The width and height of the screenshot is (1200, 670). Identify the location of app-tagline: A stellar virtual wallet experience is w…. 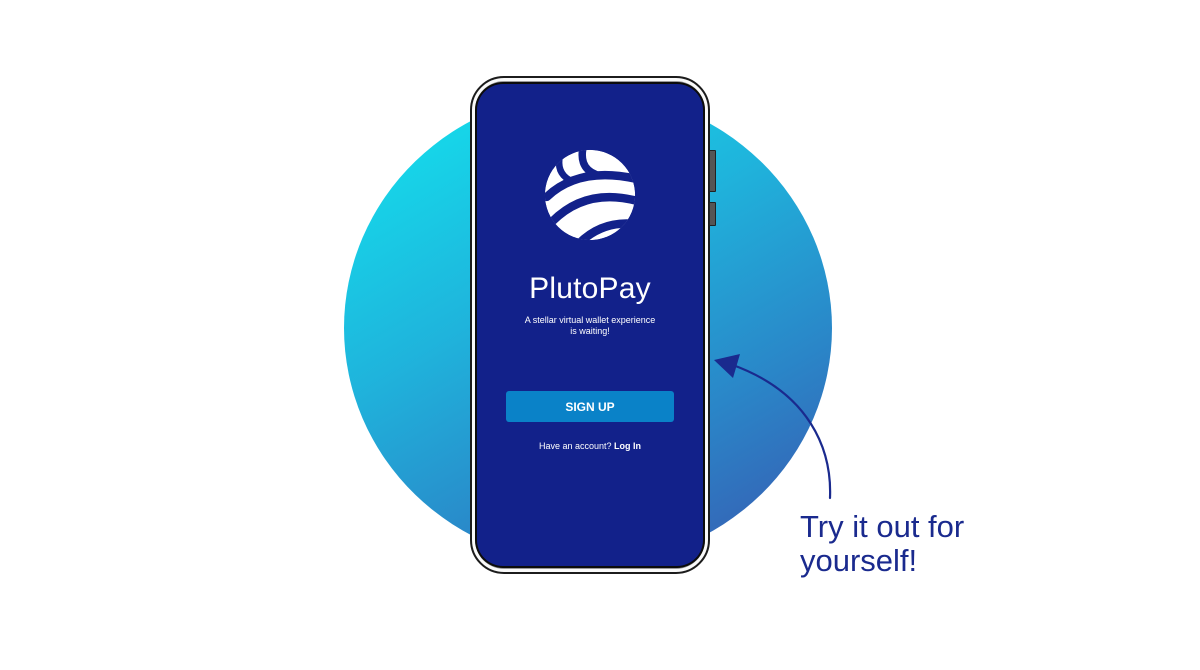
(590, 326).